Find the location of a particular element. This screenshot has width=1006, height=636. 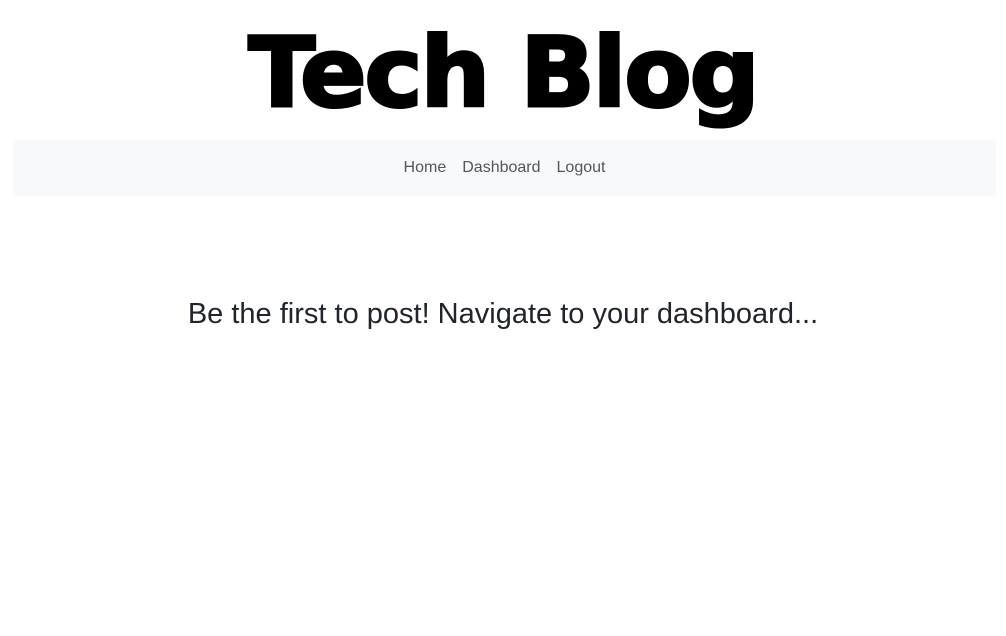

nav-link-logout: Logout is located at coordinates (581, 167).